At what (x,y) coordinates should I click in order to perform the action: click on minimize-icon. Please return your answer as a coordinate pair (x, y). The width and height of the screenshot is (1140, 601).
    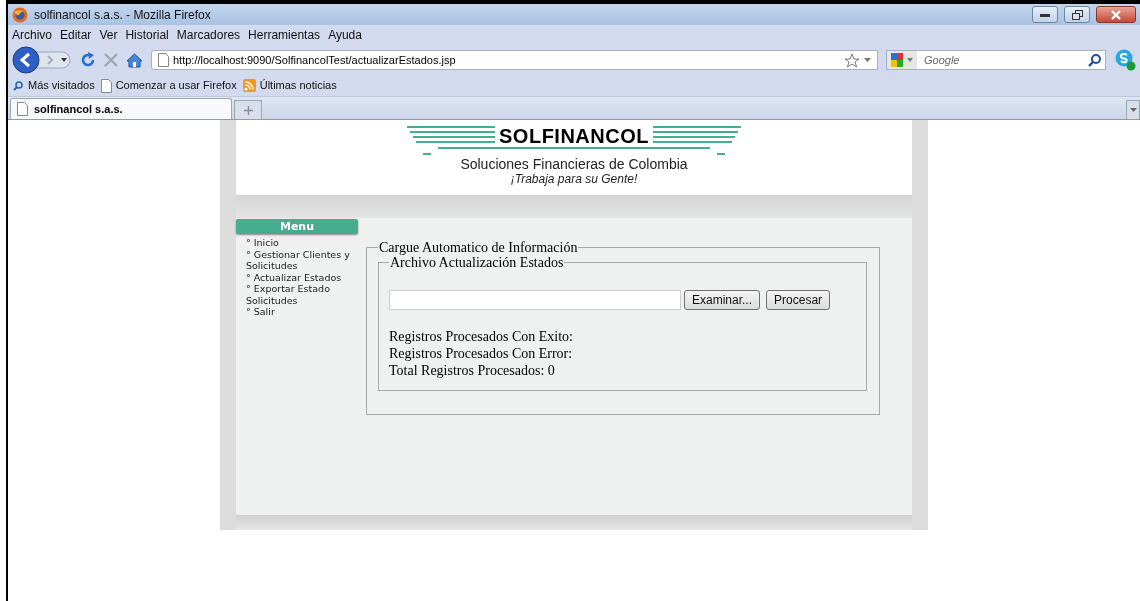
    Looking at the image, I should click on (1045, 14).